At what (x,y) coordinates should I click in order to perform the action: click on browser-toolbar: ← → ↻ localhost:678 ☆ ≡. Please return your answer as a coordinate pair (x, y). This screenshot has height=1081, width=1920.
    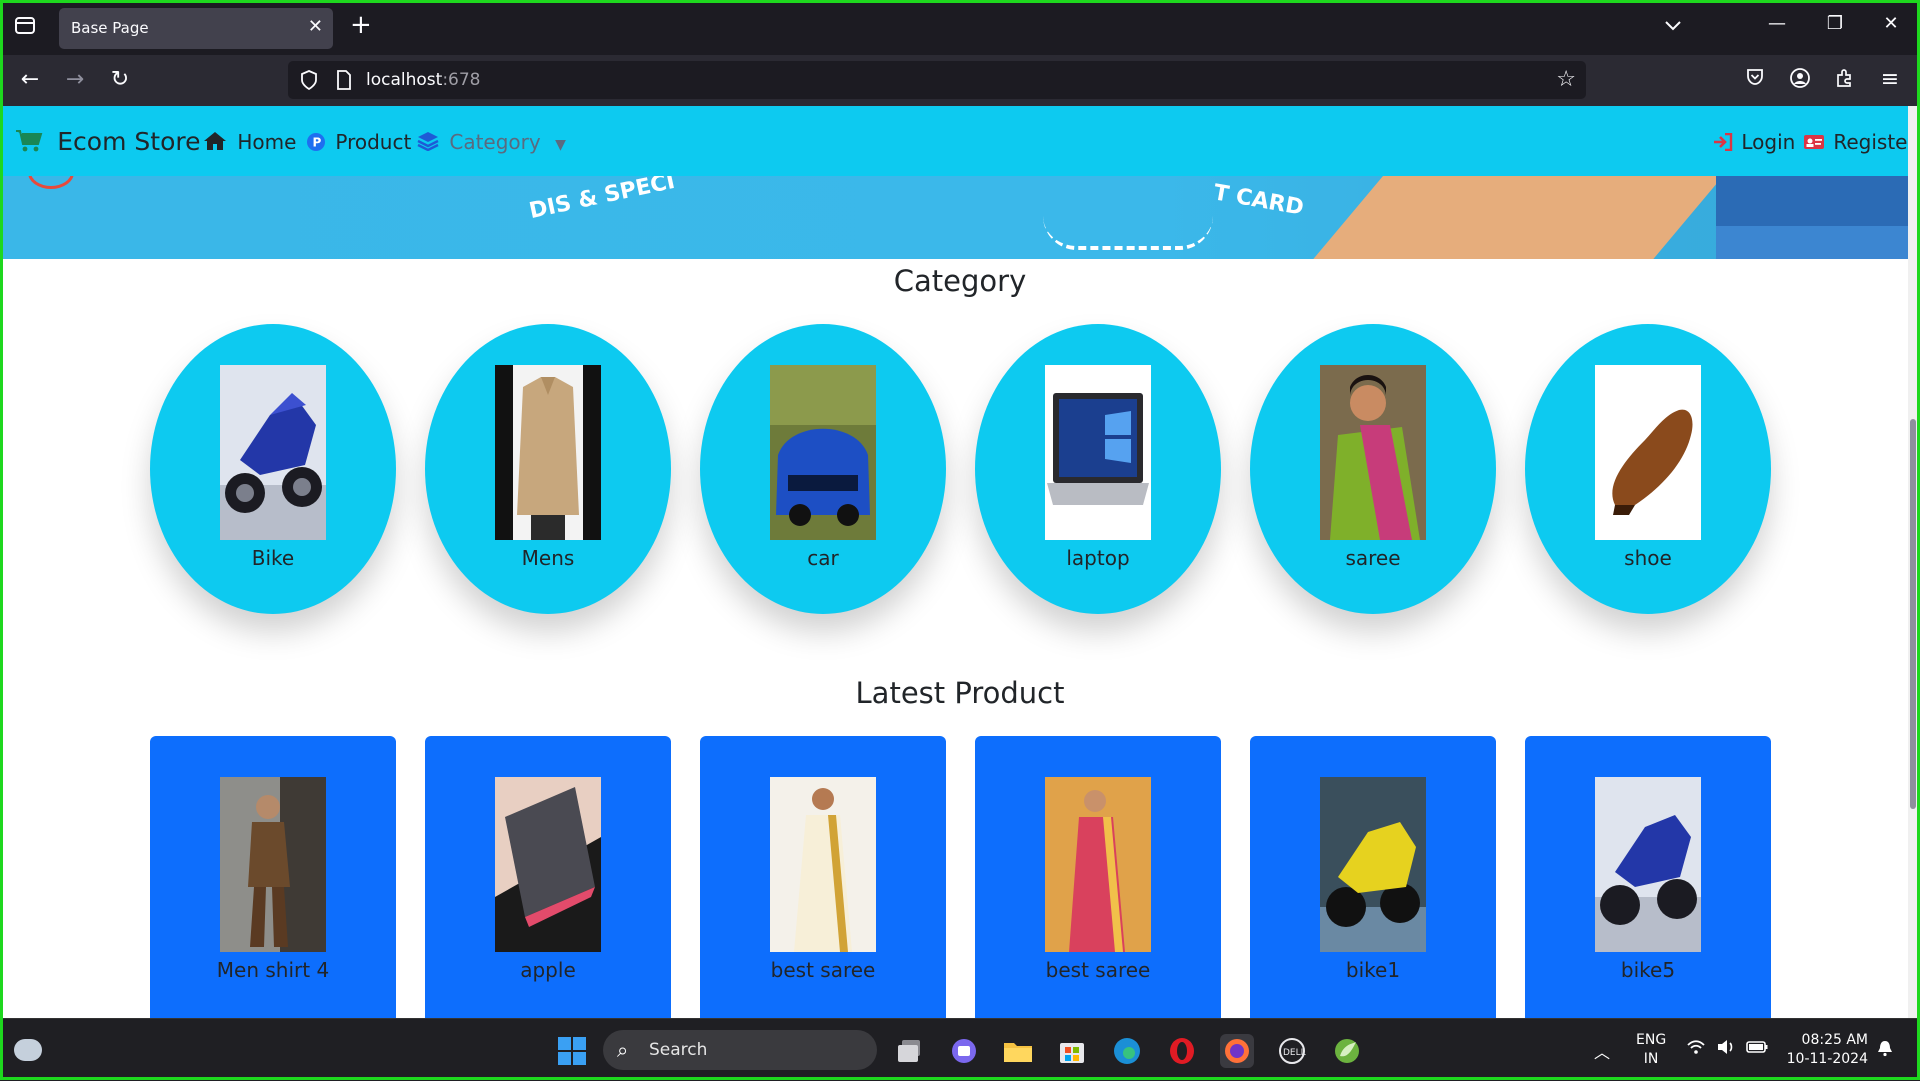
    Looking at the image, I should click on (960, 80).